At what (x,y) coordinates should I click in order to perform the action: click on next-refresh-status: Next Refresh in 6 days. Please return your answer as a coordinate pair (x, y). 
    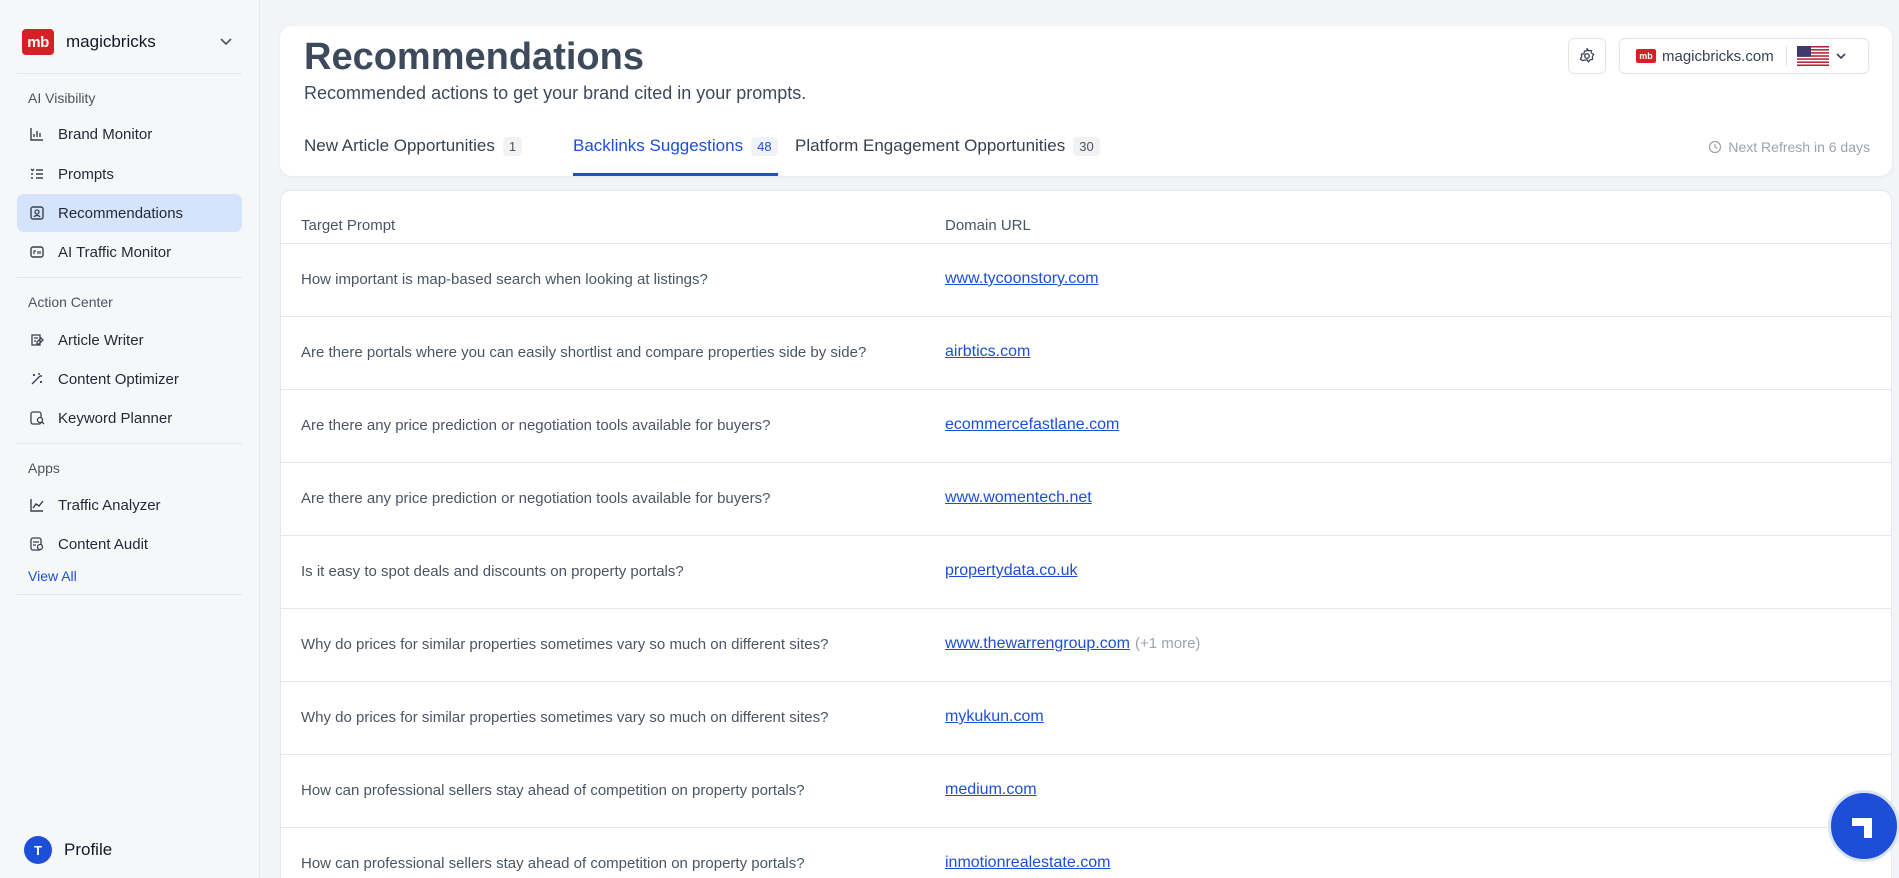
    Looking at the image, I should click on (1789, 147).